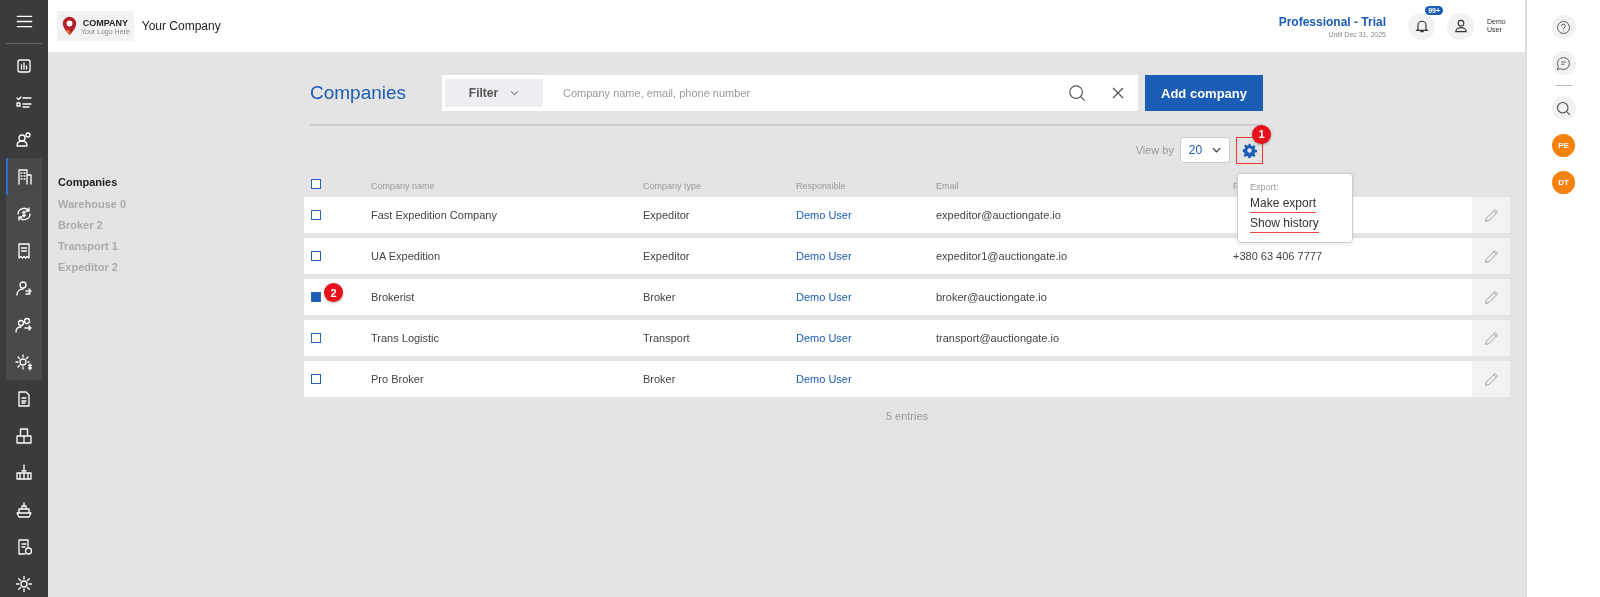  What do you see at coordinates (1002, 256) in the screenshot?
I see `table-cell: expeditor1@auctiongate.io` at bounding box center [1002, 256].